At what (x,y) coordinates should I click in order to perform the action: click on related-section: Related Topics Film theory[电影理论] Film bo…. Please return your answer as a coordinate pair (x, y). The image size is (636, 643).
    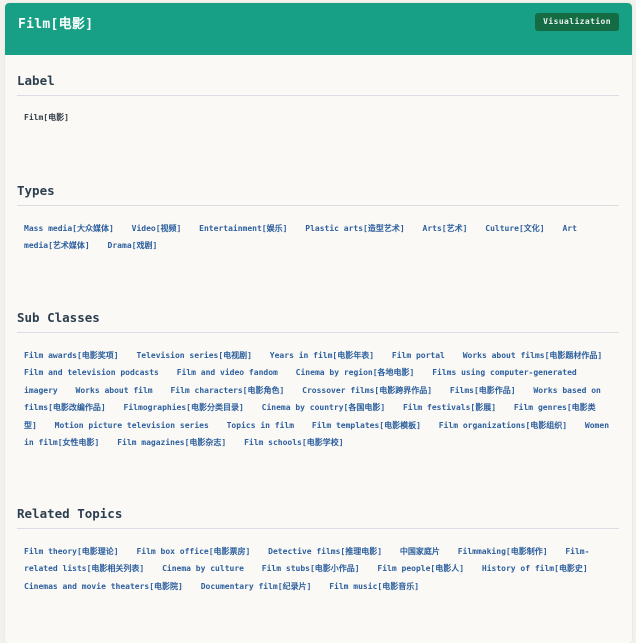
    Looking at the image, I should click on (318, 550).